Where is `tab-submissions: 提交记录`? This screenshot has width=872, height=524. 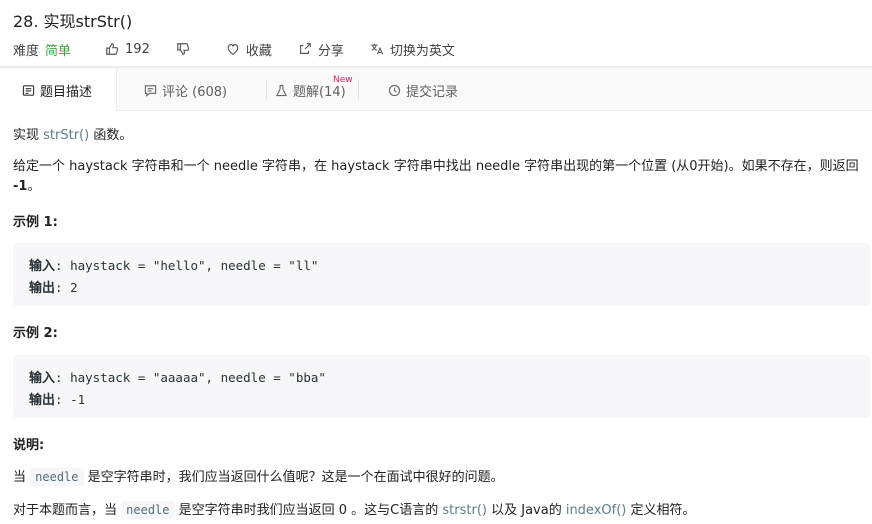
tab-submissions: 提交记录 is located at coordinates (408, 90).